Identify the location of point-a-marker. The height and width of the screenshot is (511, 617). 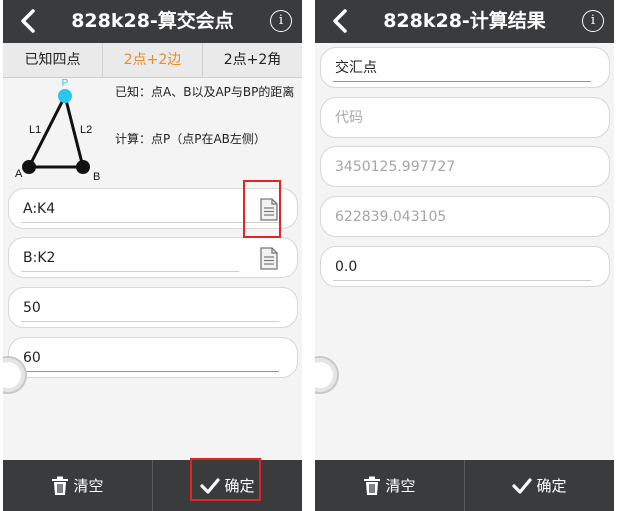
(29, 167).